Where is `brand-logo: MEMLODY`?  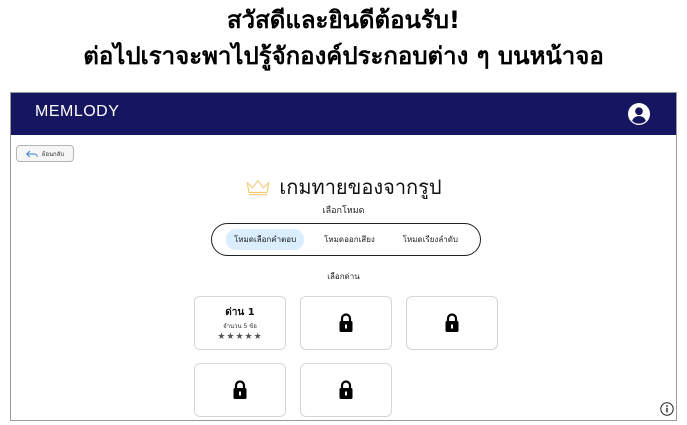
brand-logo: MEMLODY is located at coordinates (77, 112).